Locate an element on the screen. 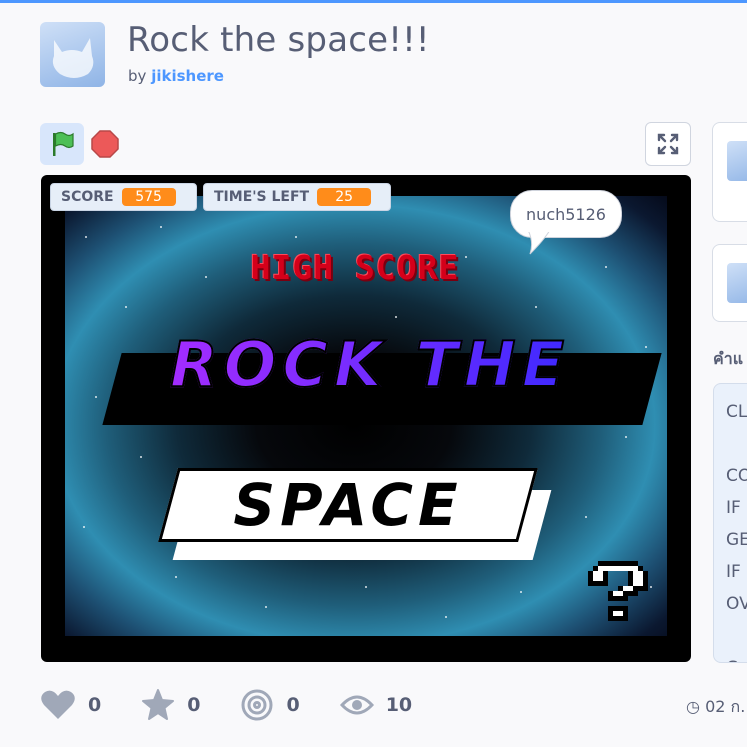 Image resolution: width=747 pixels, height=747 pixels. question-mark-icon is located at coordinates (618, 591).